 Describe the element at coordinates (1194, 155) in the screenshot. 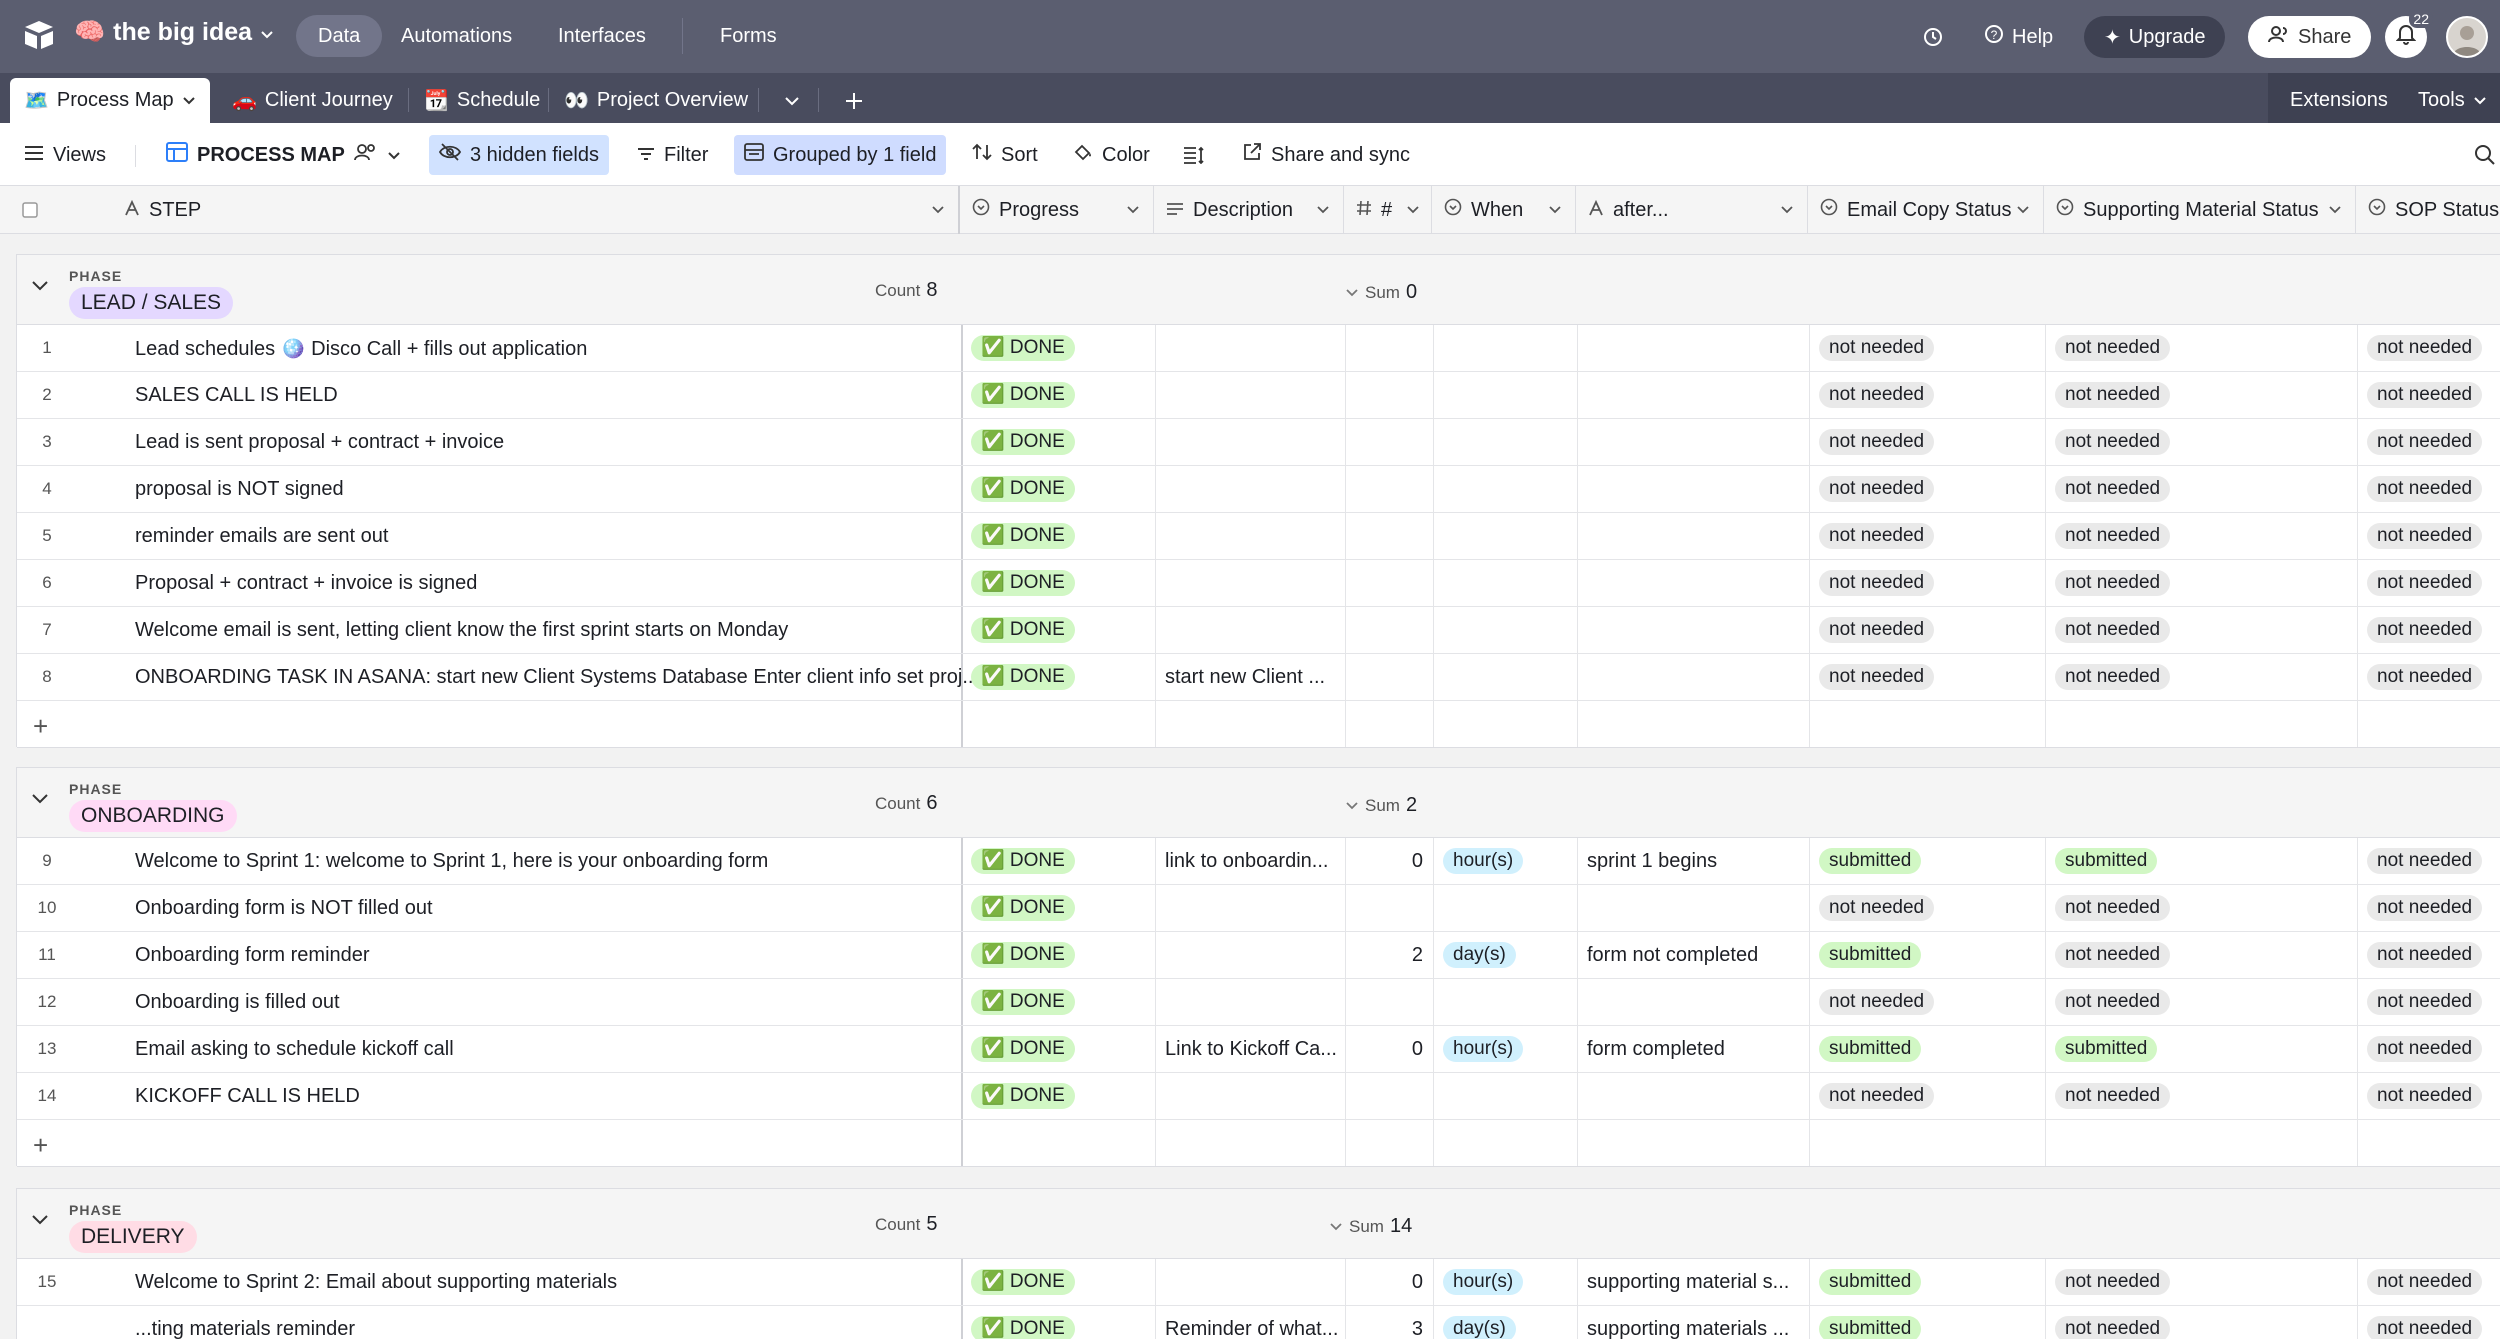

I see `row-height-icon` at that location.